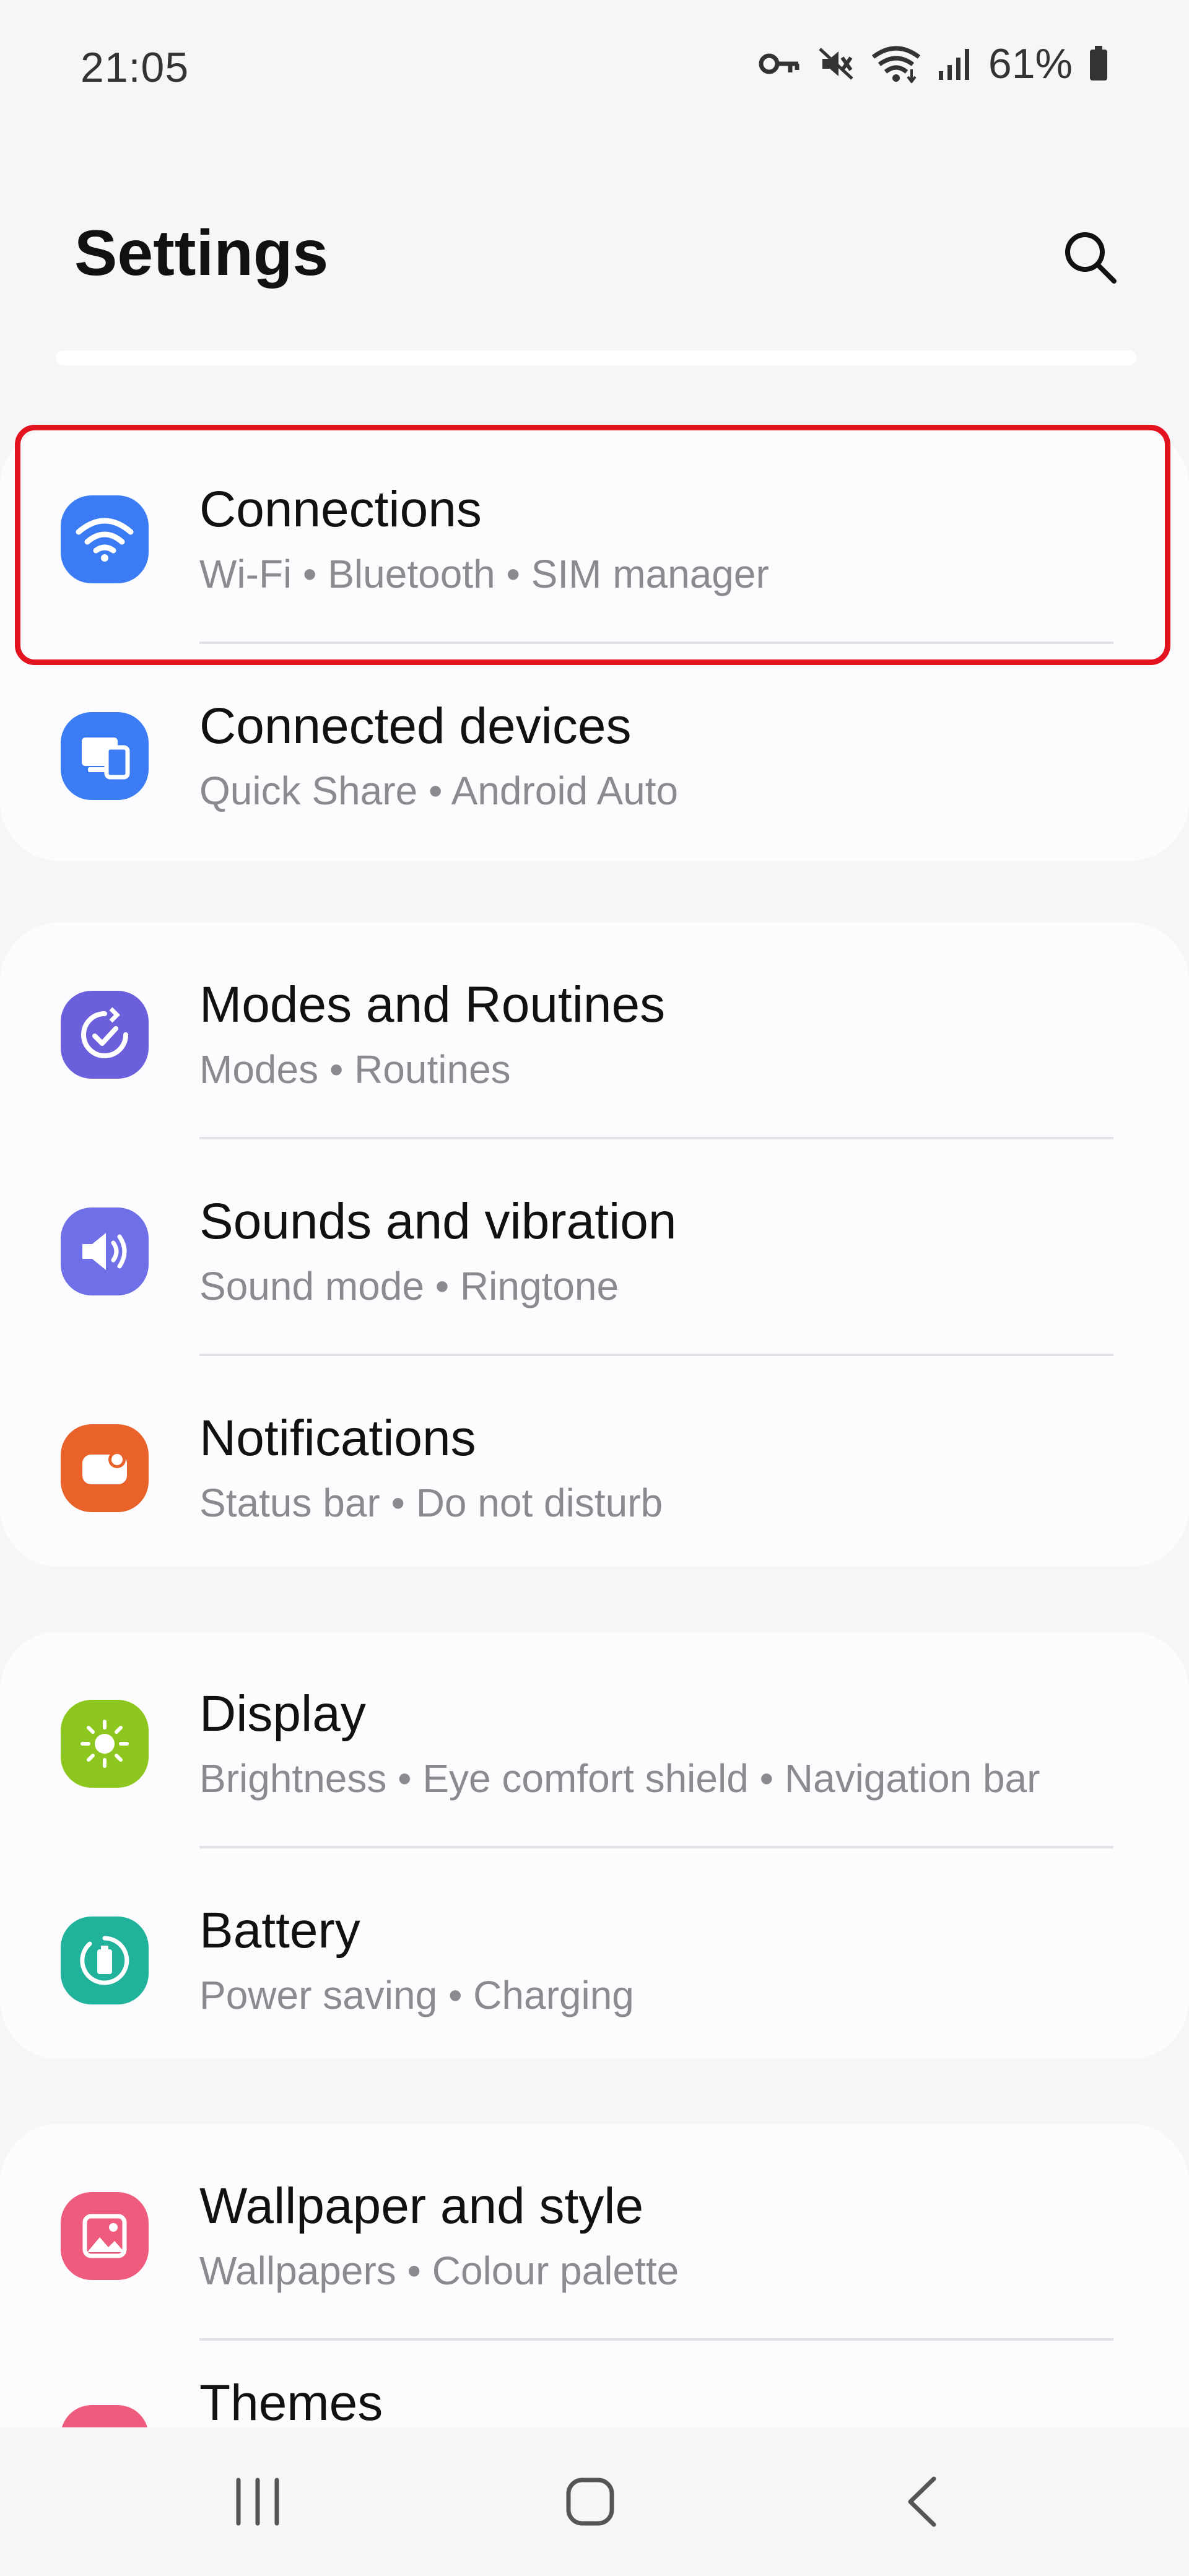  I want to click on connected-devices-icon-tile, so click(105, 756).